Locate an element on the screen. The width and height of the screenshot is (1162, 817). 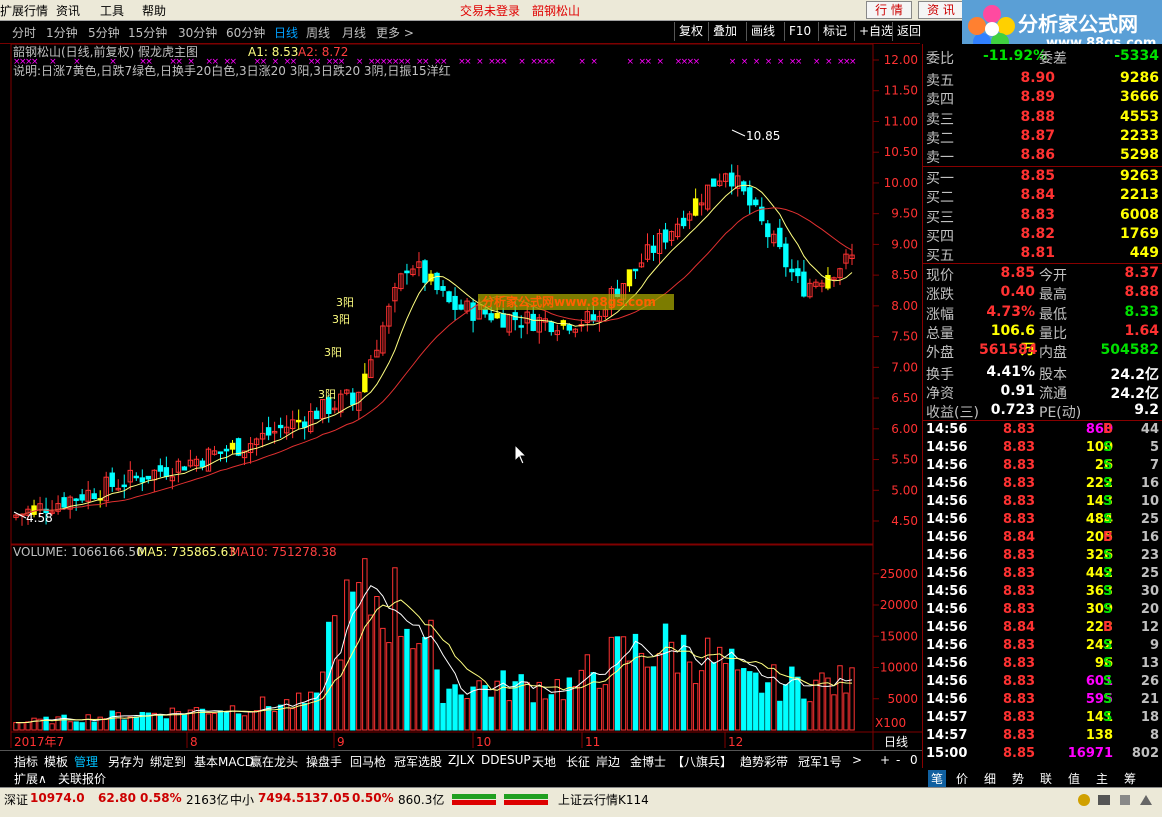
detail-tab-2: 细 is located at coordinates (990, 778).